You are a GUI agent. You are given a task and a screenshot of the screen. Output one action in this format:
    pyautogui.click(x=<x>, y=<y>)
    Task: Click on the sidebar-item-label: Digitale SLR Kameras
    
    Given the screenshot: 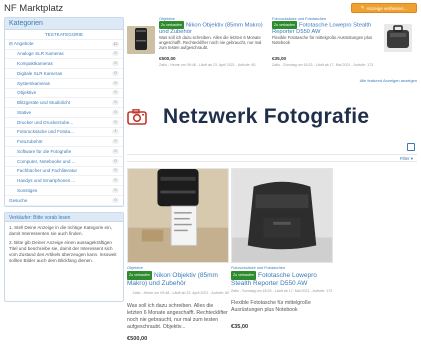 What is the action you would take?
    pyautogui.click(x=40, y=73)
    